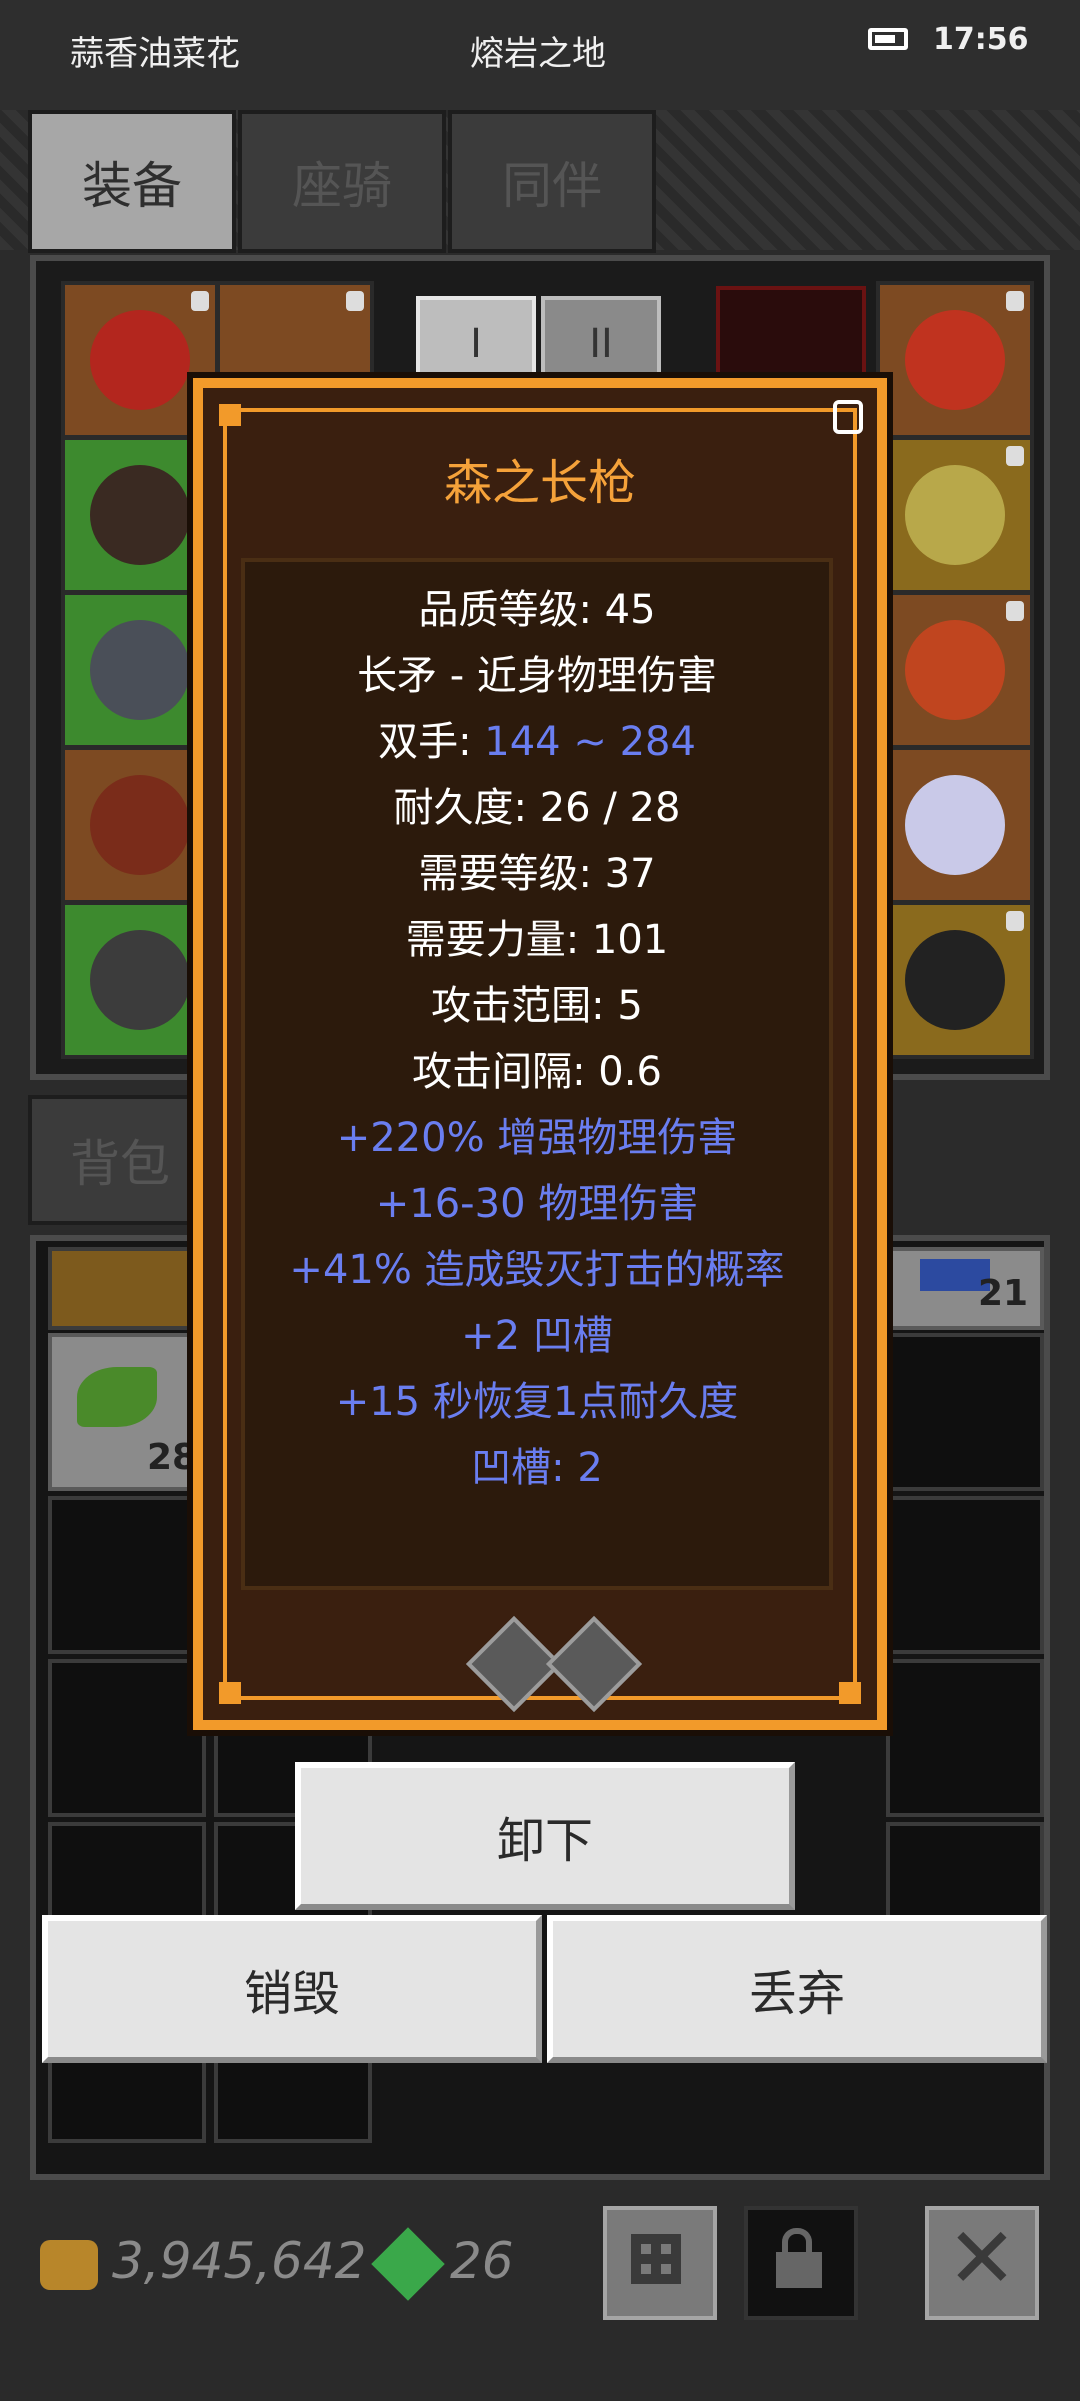 The width and height of the screenshot is (1080, 2401). What do you see at coordinates (155, 54) in the screenshot?
I see `status-left-text: 蒜香油菜花` at bounding box center [155, 54].